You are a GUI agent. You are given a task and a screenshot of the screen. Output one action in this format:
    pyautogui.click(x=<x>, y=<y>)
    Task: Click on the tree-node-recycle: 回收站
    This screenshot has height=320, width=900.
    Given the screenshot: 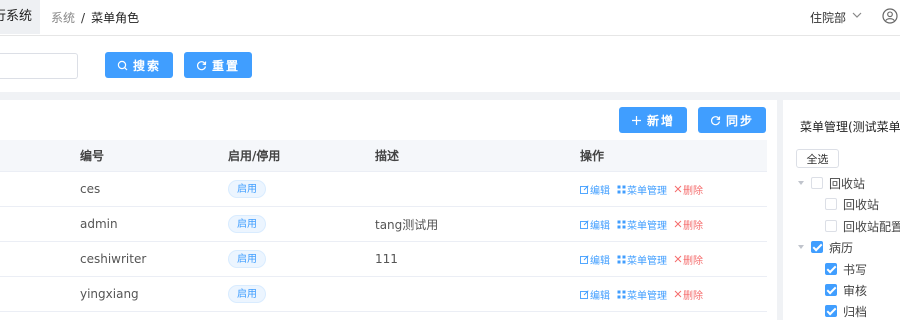 What is the action you would take?
    pyautogui.click(x=831, y=183)
    